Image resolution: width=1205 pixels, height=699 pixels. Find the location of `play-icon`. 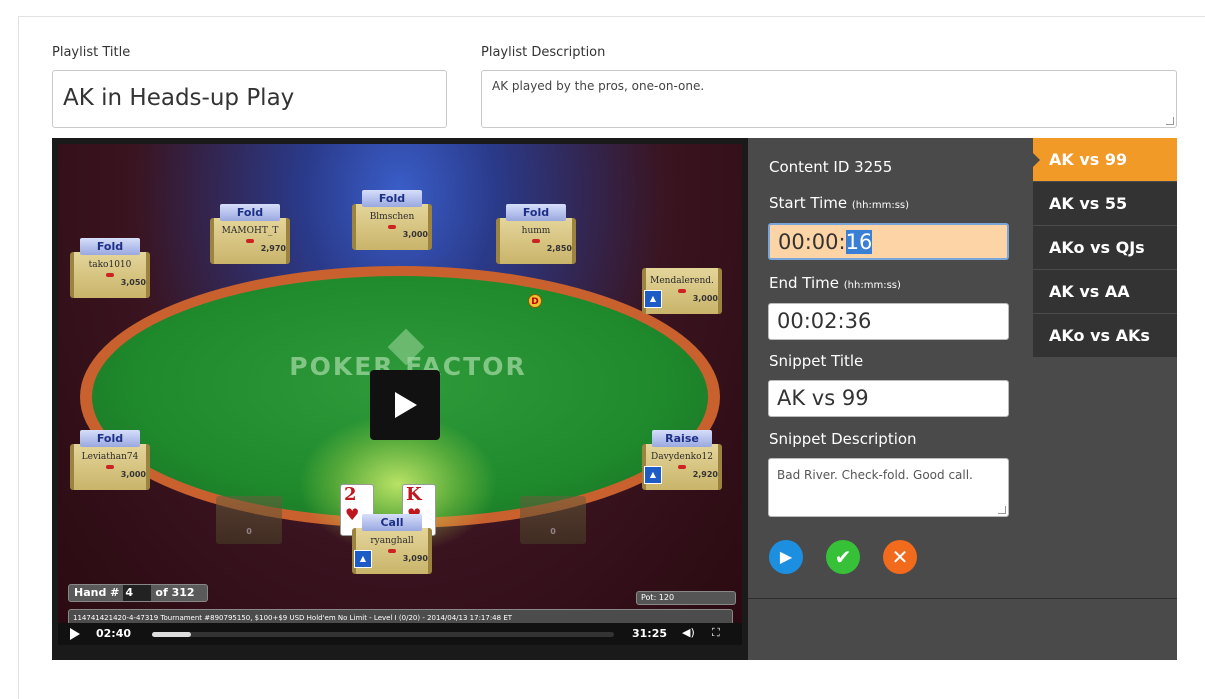

play-icon is located at coordinates (75, 634).